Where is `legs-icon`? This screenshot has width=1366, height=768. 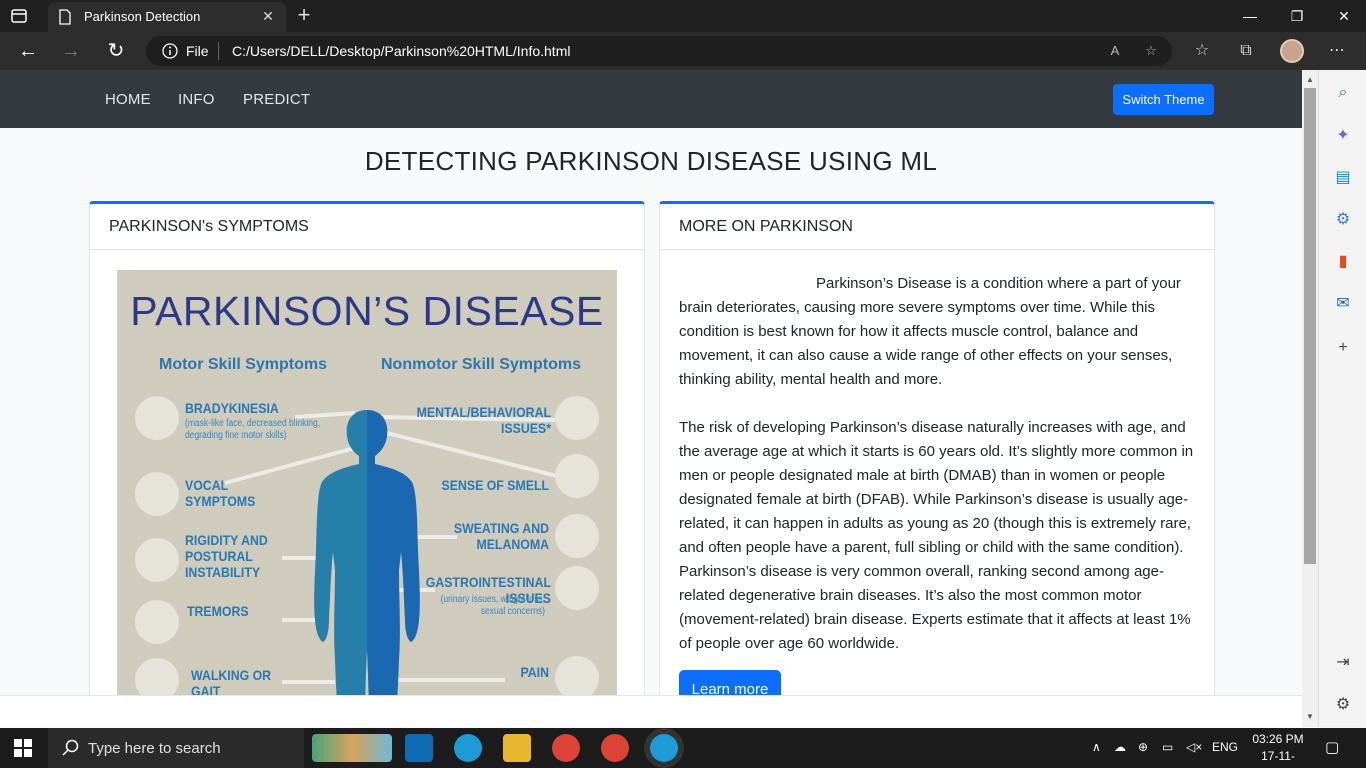 legs-icon is located at coordinates (157, 676).